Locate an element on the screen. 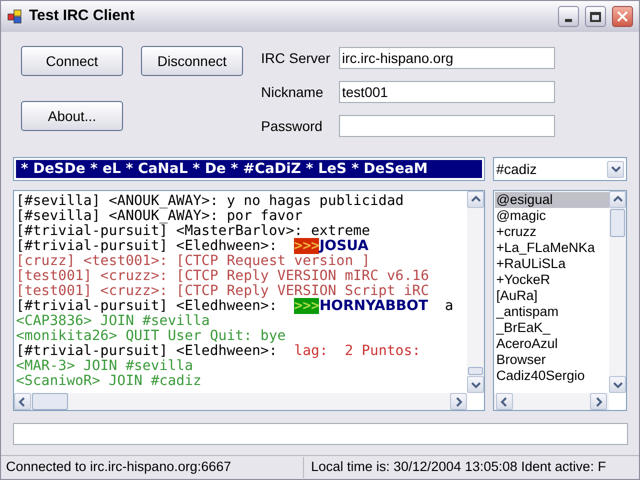  user-item: +La_FLaMeNKa is located at coordinates (552, 248).